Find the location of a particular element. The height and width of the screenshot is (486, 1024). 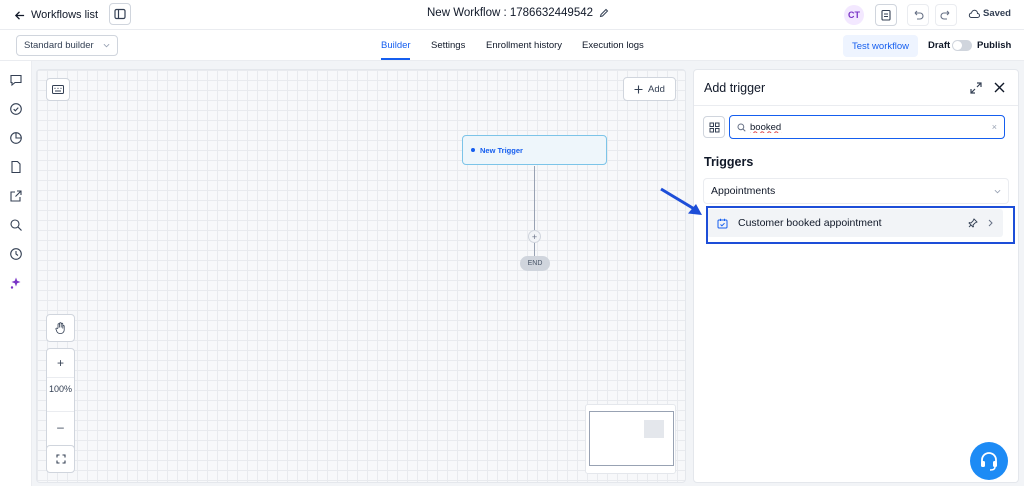

builder-select-value: Standard builder is located at coordinates (59, 45).